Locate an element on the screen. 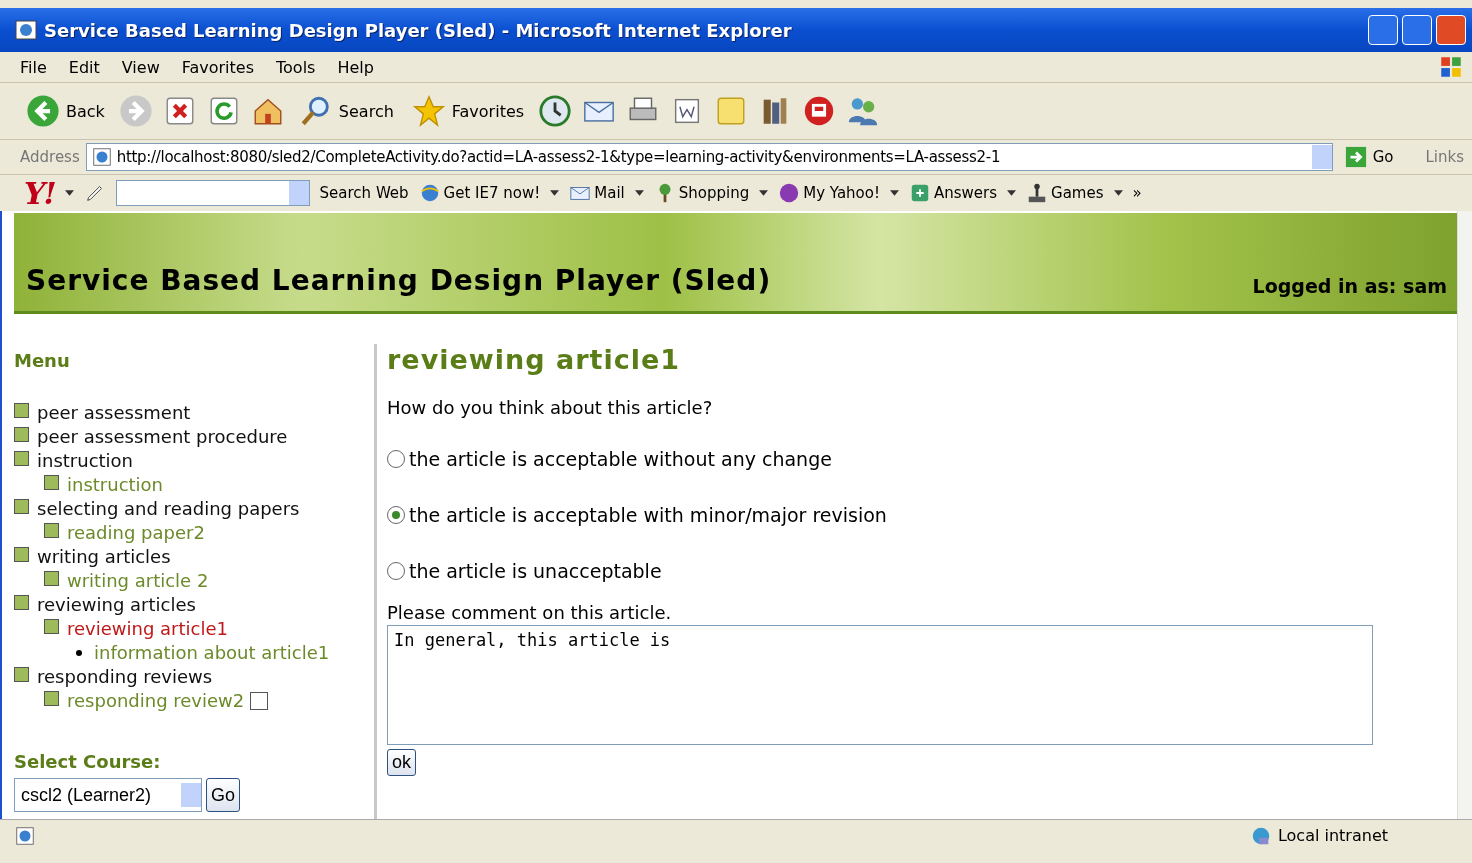 The height and width of the screenshot is (863, 1472). comment-label: Please comment on this article. is located at coordinates (530, 612).